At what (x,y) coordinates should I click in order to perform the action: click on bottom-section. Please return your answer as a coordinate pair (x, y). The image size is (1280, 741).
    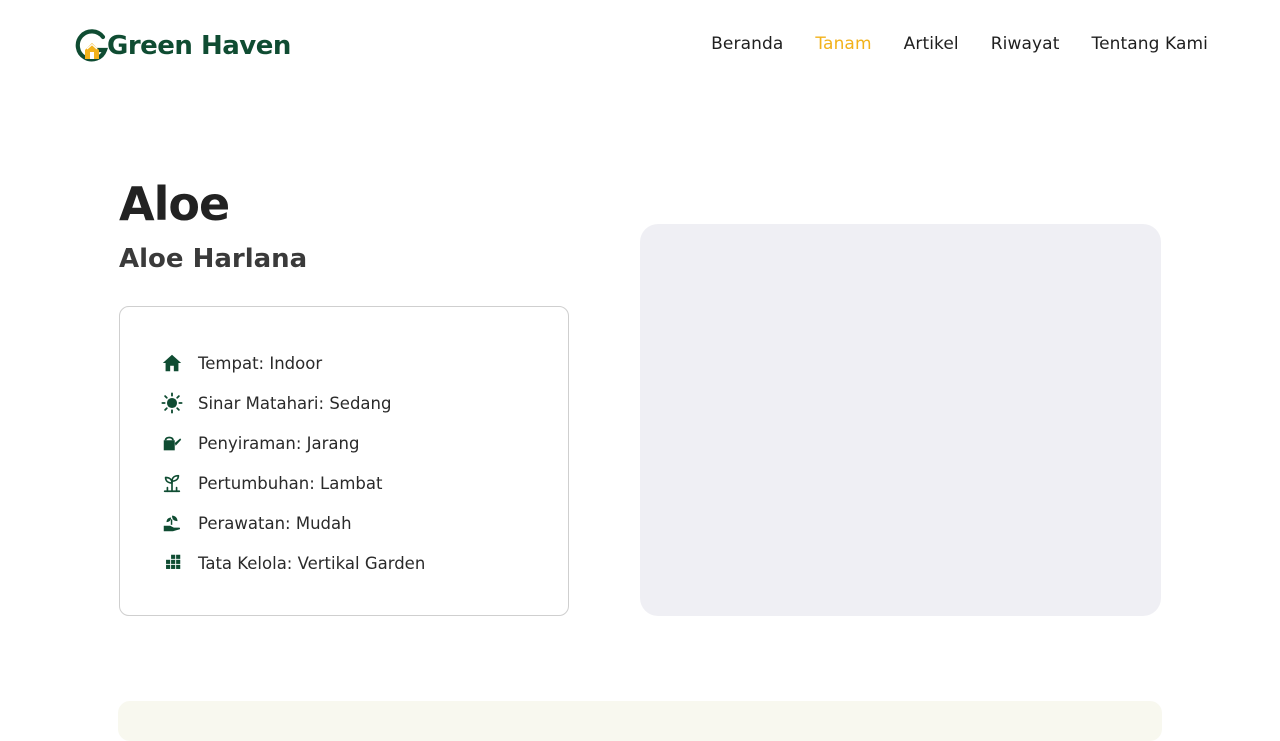
    Looking at the image, I should click on (640, 721).